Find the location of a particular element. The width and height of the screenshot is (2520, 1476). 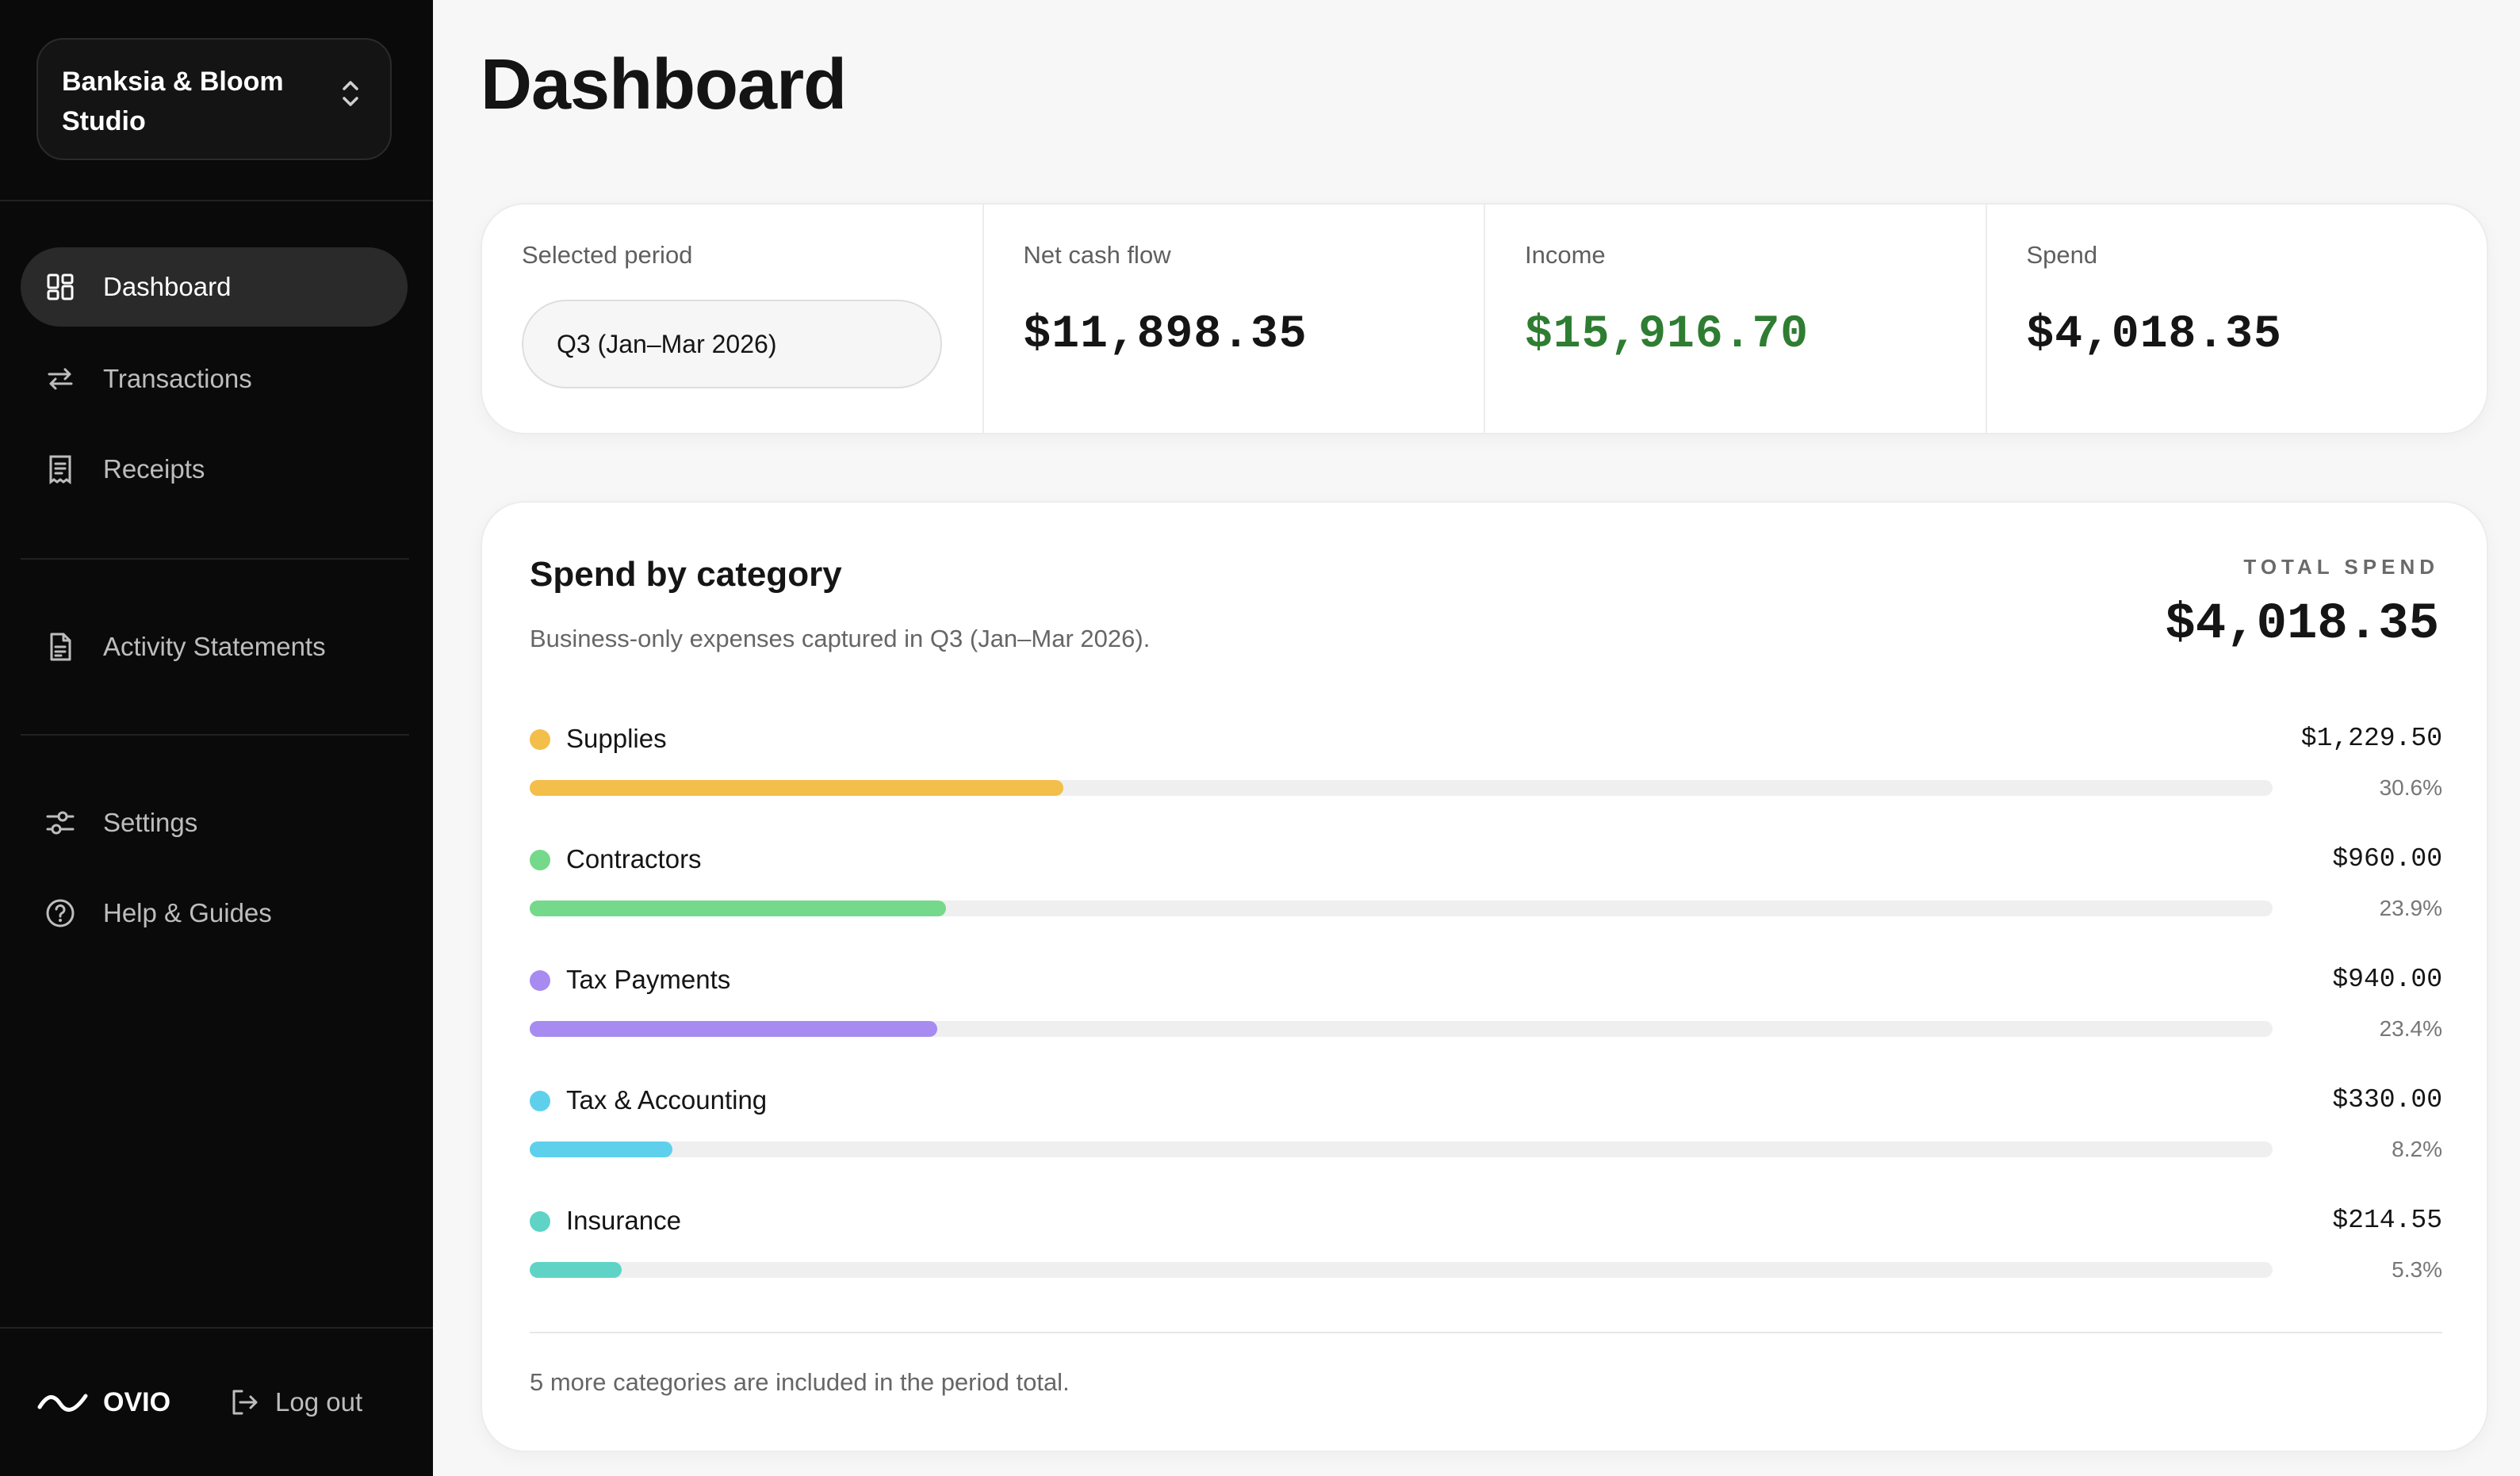

help-icon is located at coordinates (60, 913).